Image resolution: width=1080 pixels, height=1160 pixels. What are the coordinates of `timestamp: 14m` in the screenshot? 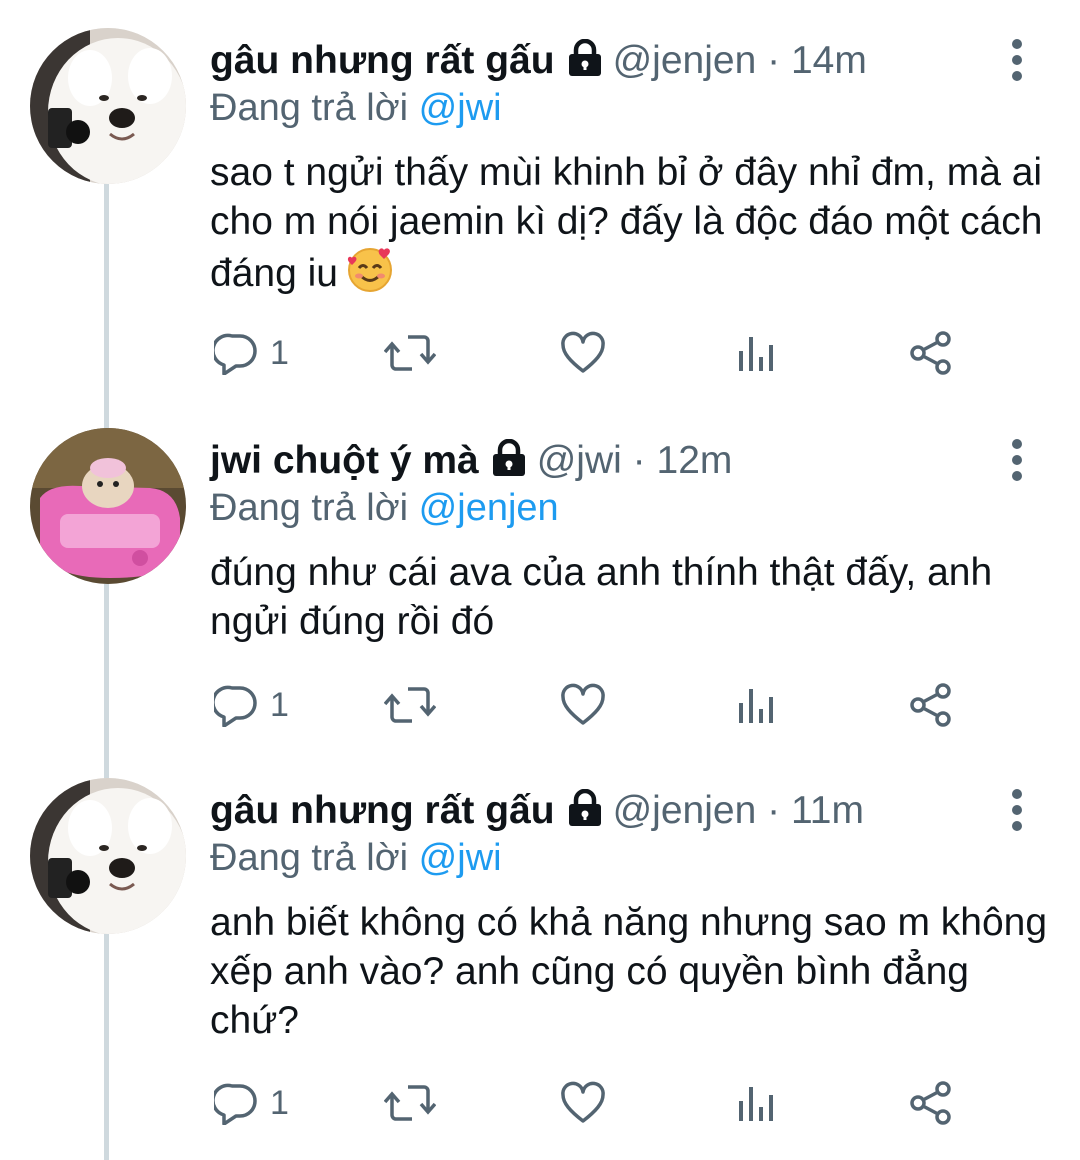 It's located at (829, 60).